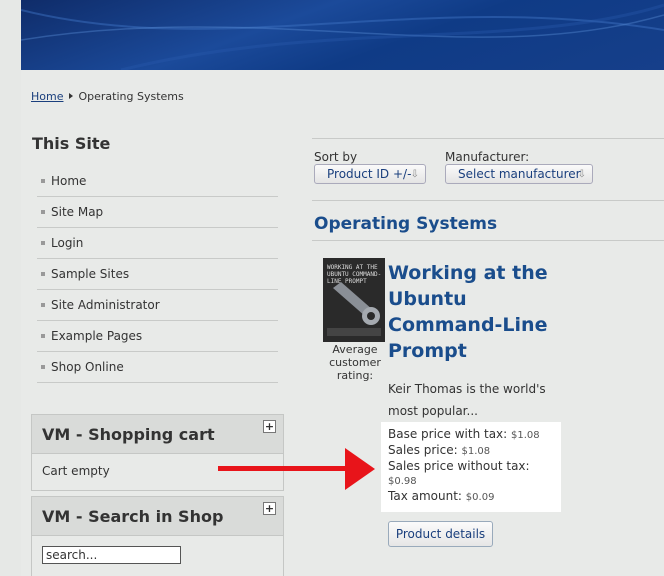 Image resolution: width=664 pixels, height=576 pixels. What do you see at coordinates (423, 450) in the screenshot?
I see `sales-price-label: Sales price:` at bounding box center [423, 450].